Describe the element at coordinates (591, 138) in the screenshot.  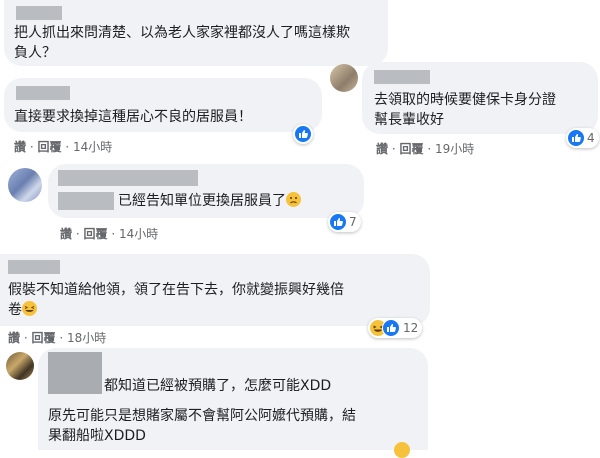
I see `reaction-number: 4` at that location.